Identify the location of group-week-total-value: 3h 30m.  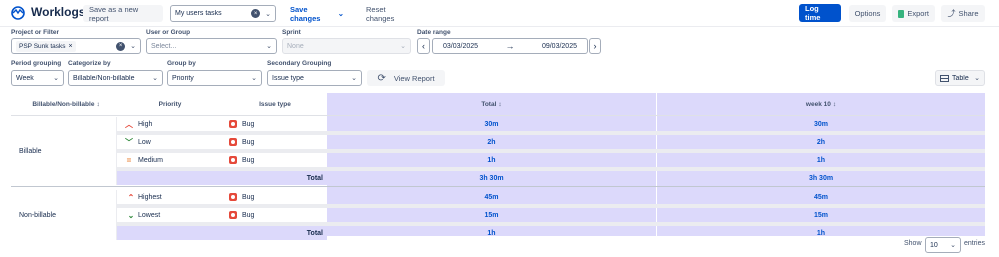
(821, 178).